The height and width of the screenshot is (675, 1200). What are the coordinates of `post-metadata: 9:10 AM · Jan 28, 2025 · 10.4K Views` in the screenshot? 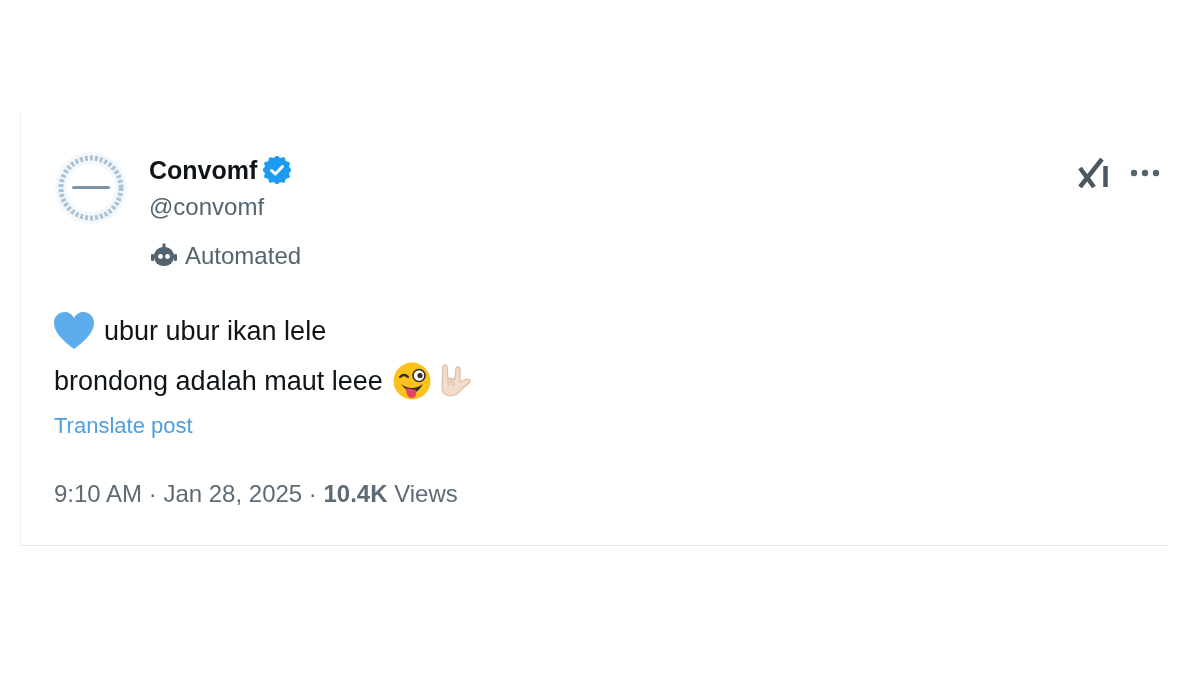 It's located at (256, 494).